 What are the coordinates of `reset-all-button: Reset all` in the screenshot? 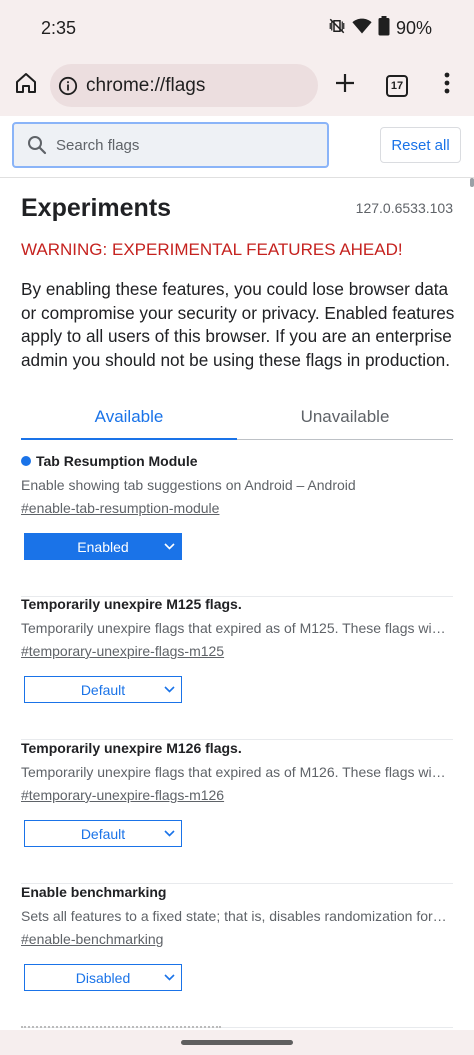 It's located at (420, 145).